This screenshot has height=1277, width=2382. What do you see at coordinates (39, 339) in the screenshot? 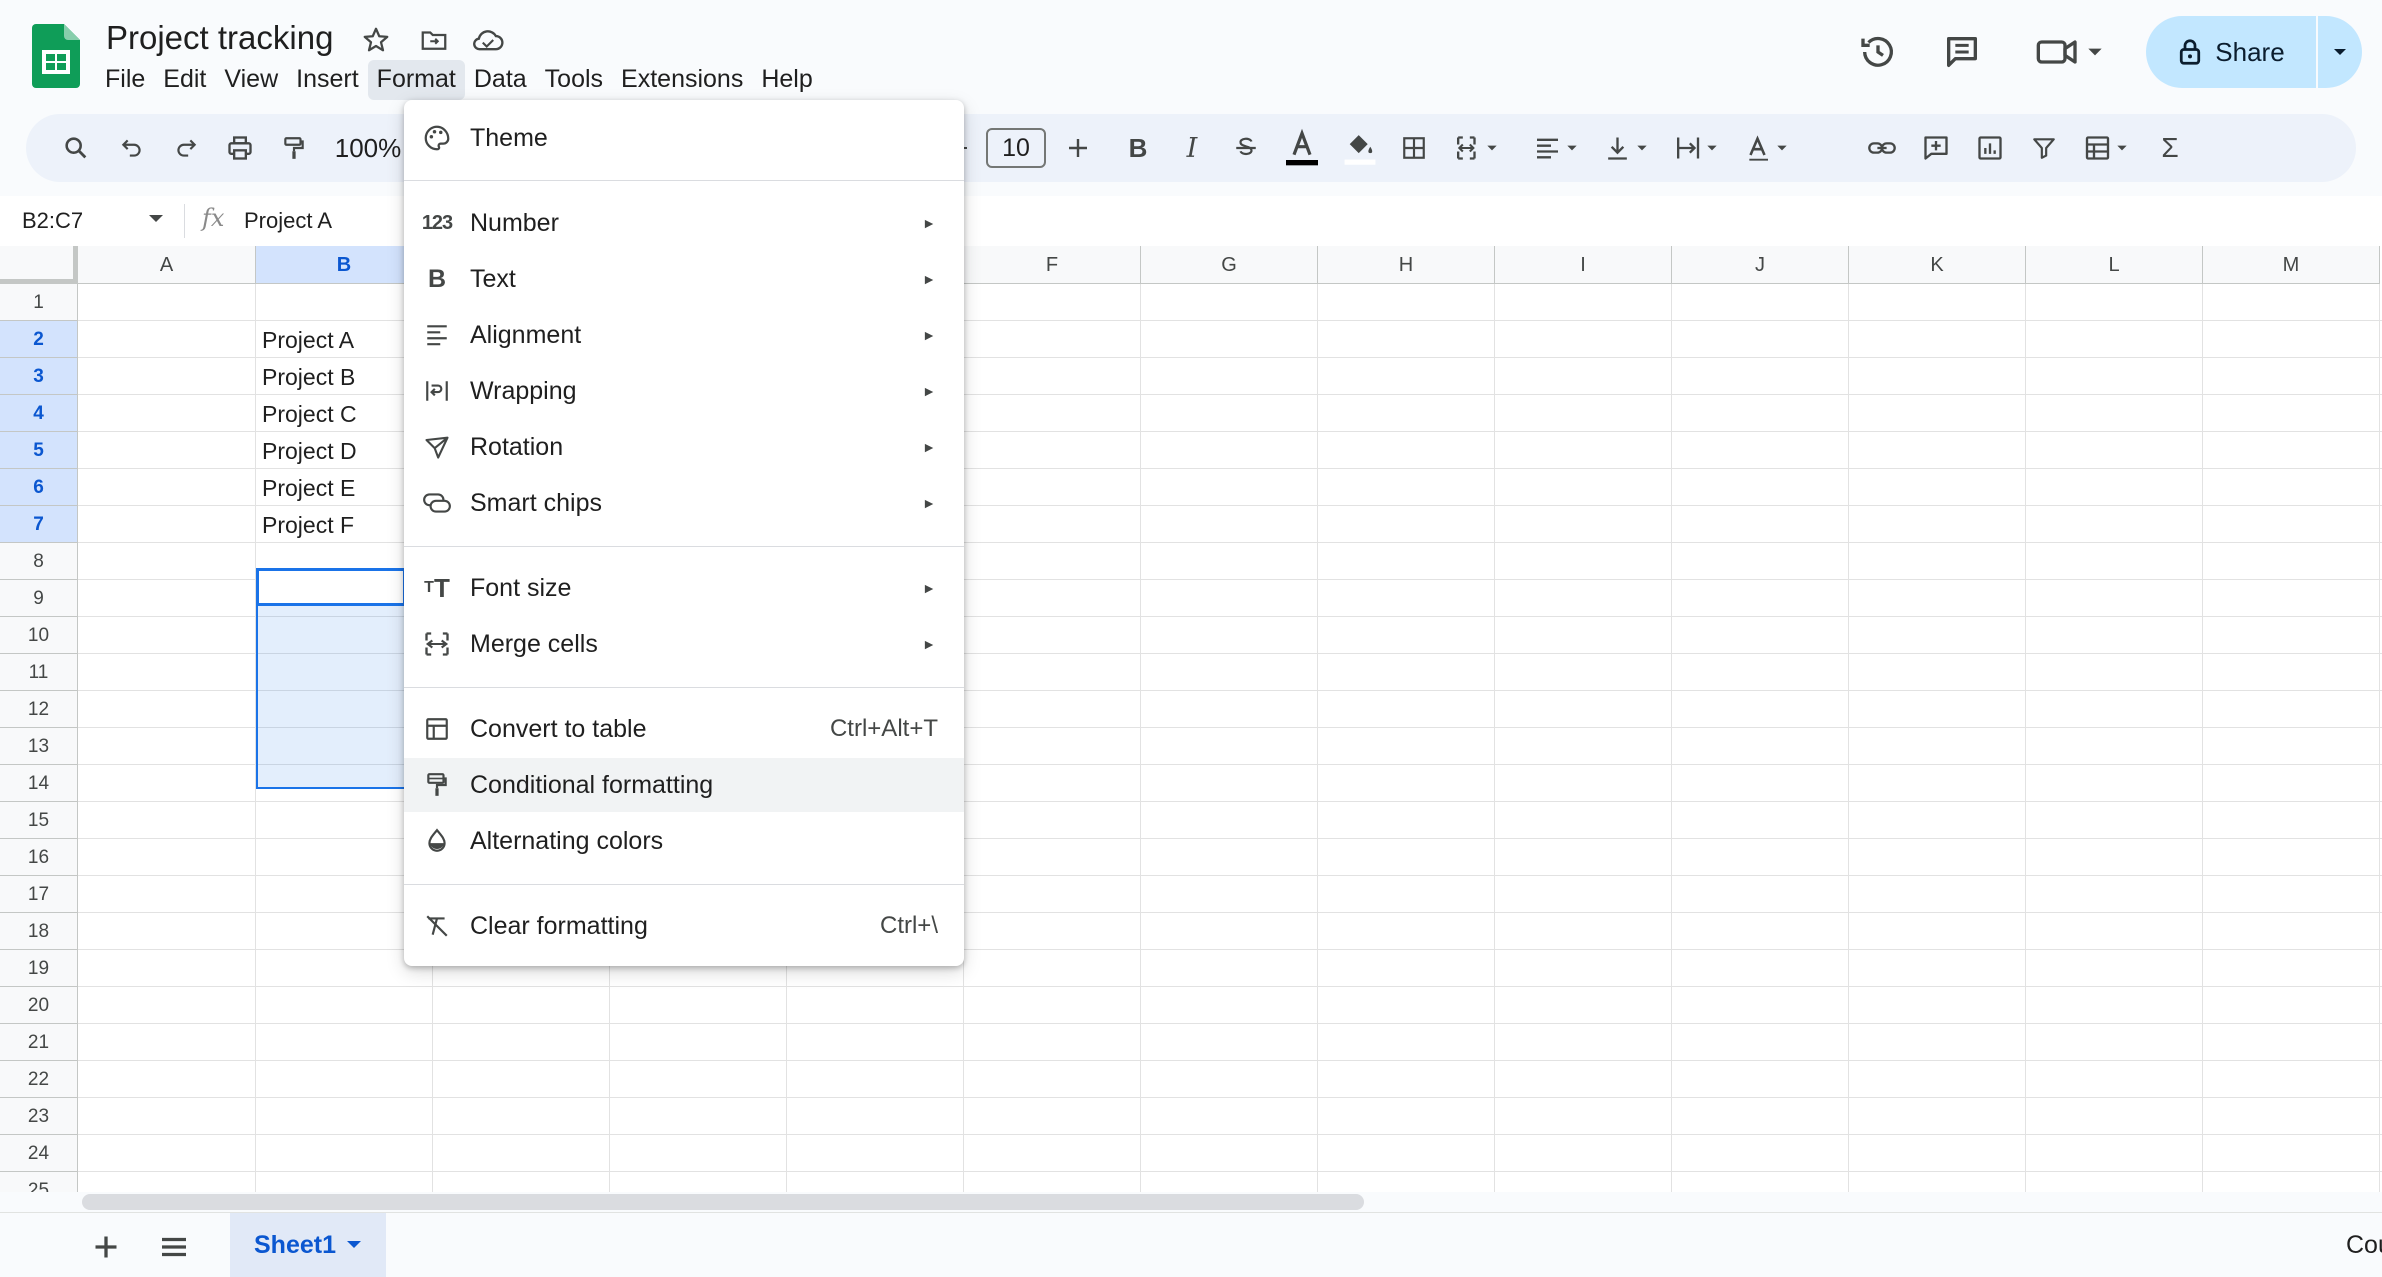
I see `row-header-2: 2` at bounding box center [39, 339].